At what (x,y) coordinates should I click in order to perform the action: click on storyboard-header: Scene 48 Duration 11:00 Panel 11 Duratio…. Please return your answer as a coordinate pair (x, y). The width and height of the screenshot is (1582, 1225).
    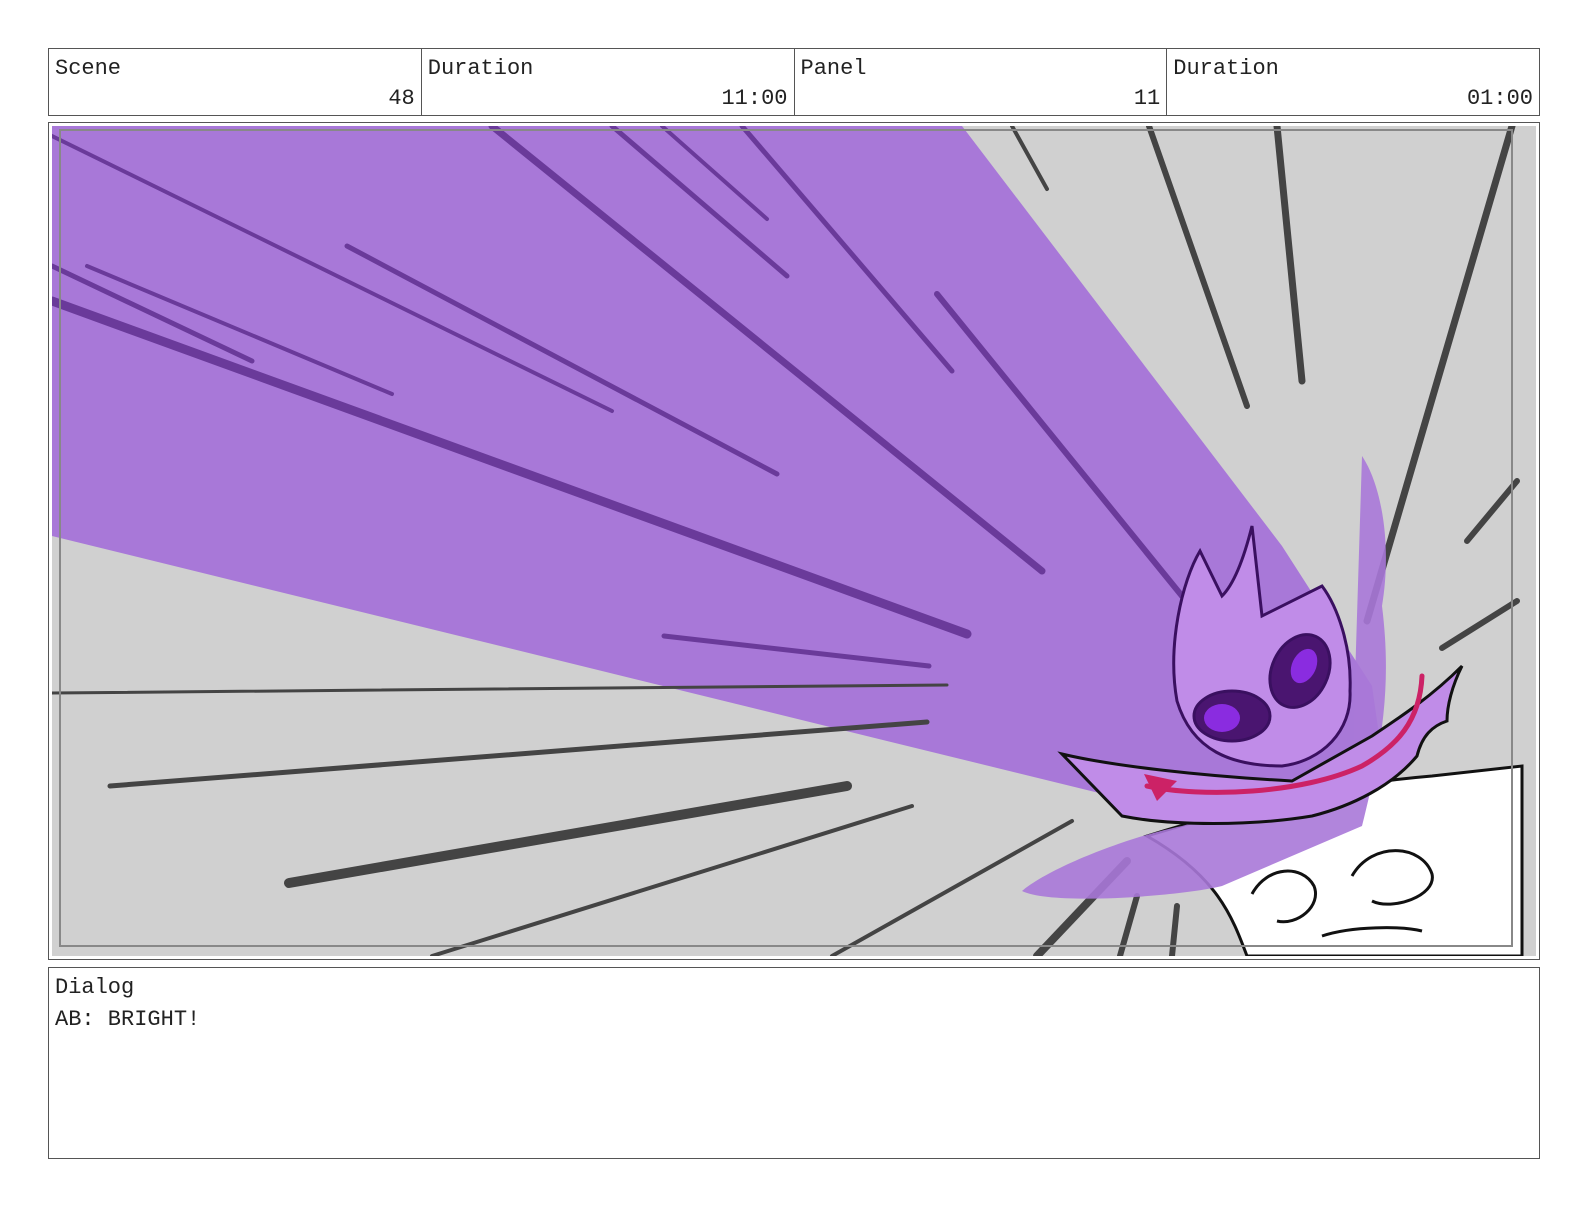
    Looking at the image, I should click on (794, 82).